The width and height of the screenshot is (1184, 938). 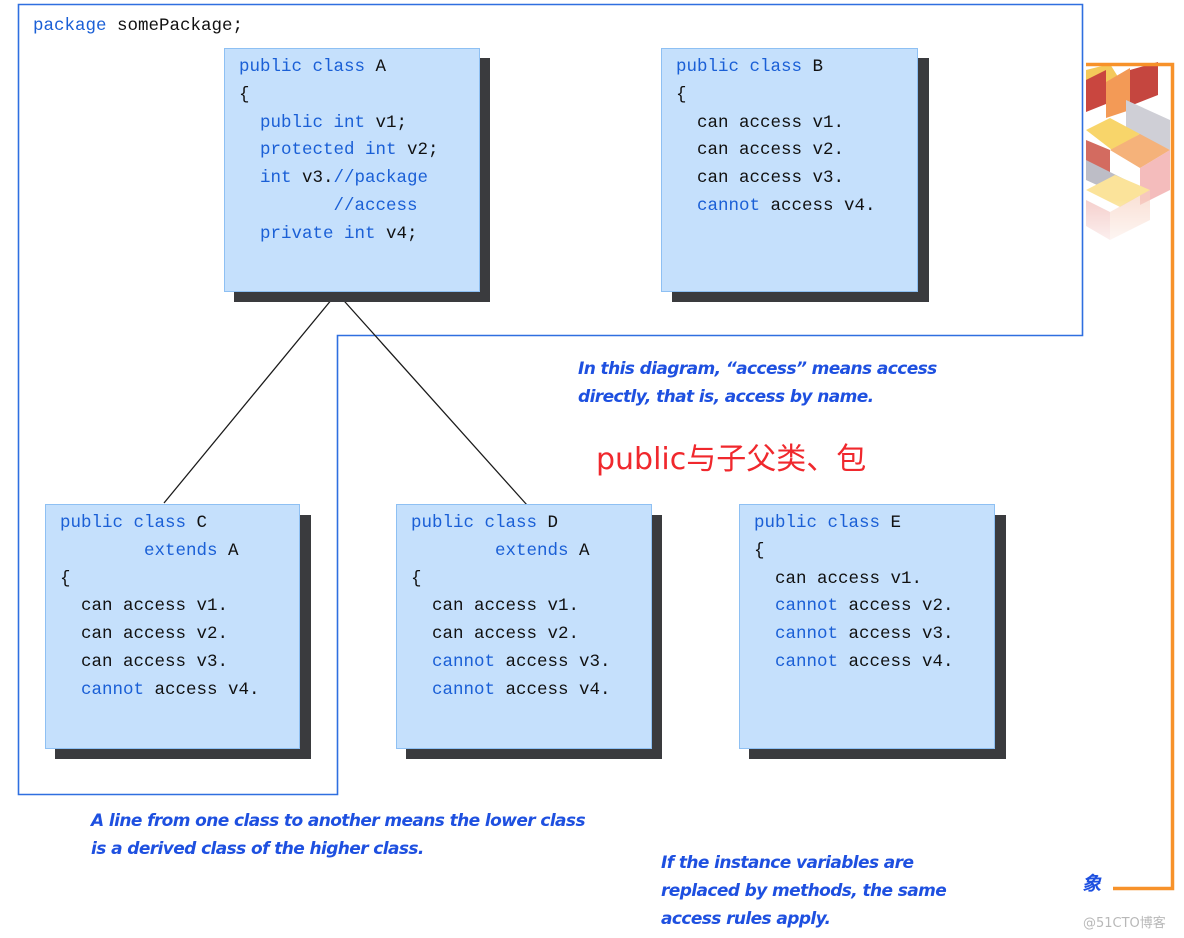 I want to click on package-name: somePackage;, so click(x=180, y=26).